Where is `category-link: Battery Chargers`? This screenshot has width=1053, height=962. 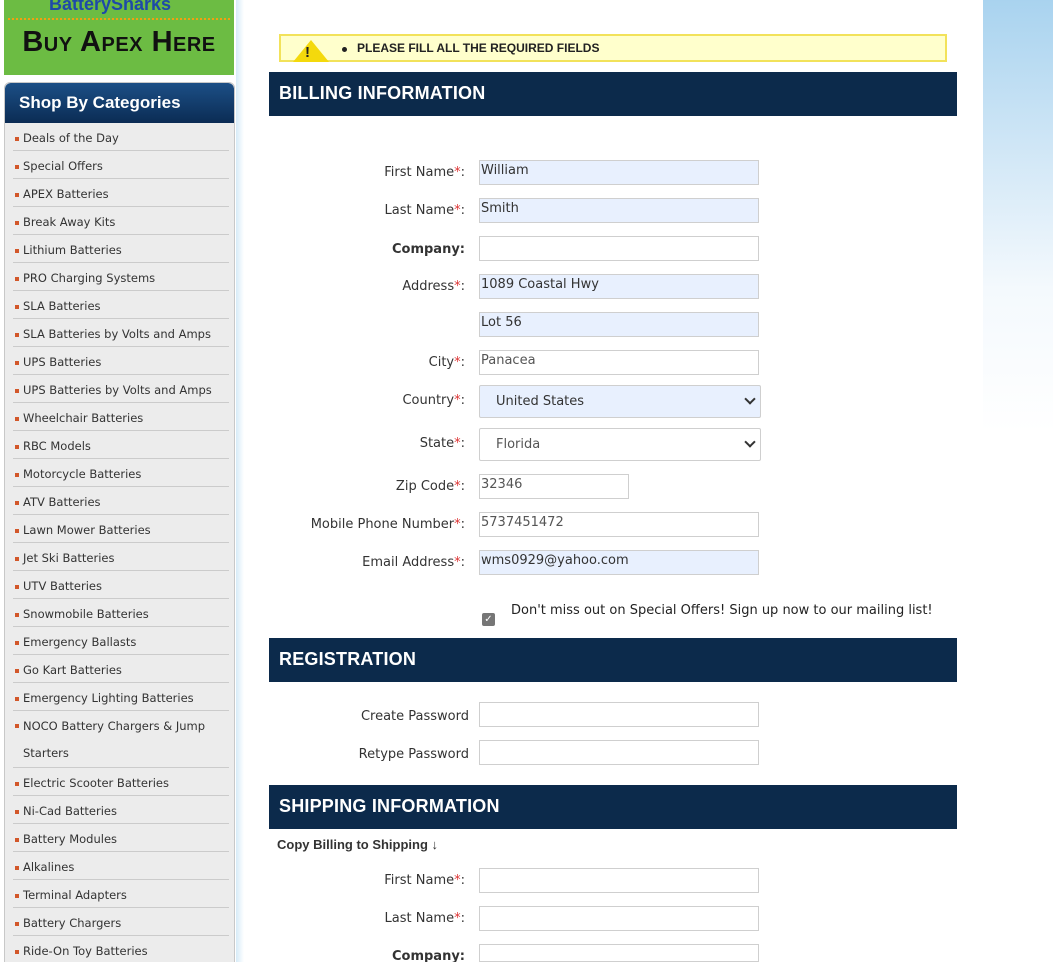
category-link: Battery Chargers is located at coordinates (121, 922).